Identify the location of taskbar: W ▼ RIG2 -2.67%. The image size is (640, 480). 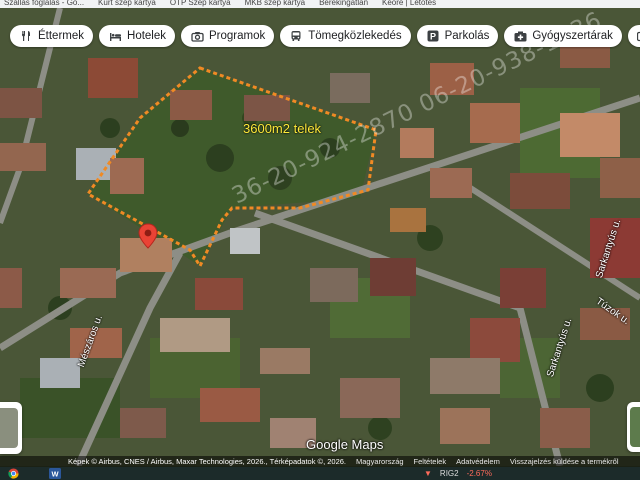
(320, 473).